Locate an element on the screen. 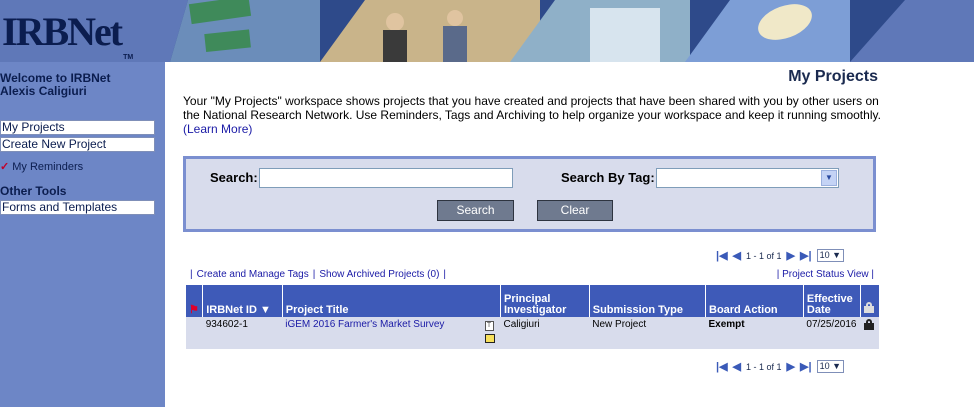  sidebar-item-label: My Reminders is located at coordinates (48, 167).